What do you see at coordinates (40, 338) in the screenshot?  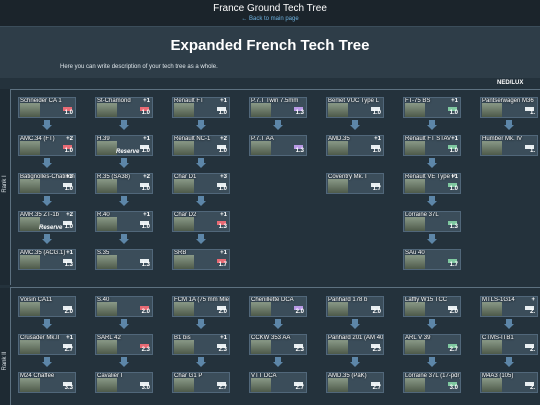 I see `vehicle-name: Crusader Mk.II` at bounding box center [40, 338].